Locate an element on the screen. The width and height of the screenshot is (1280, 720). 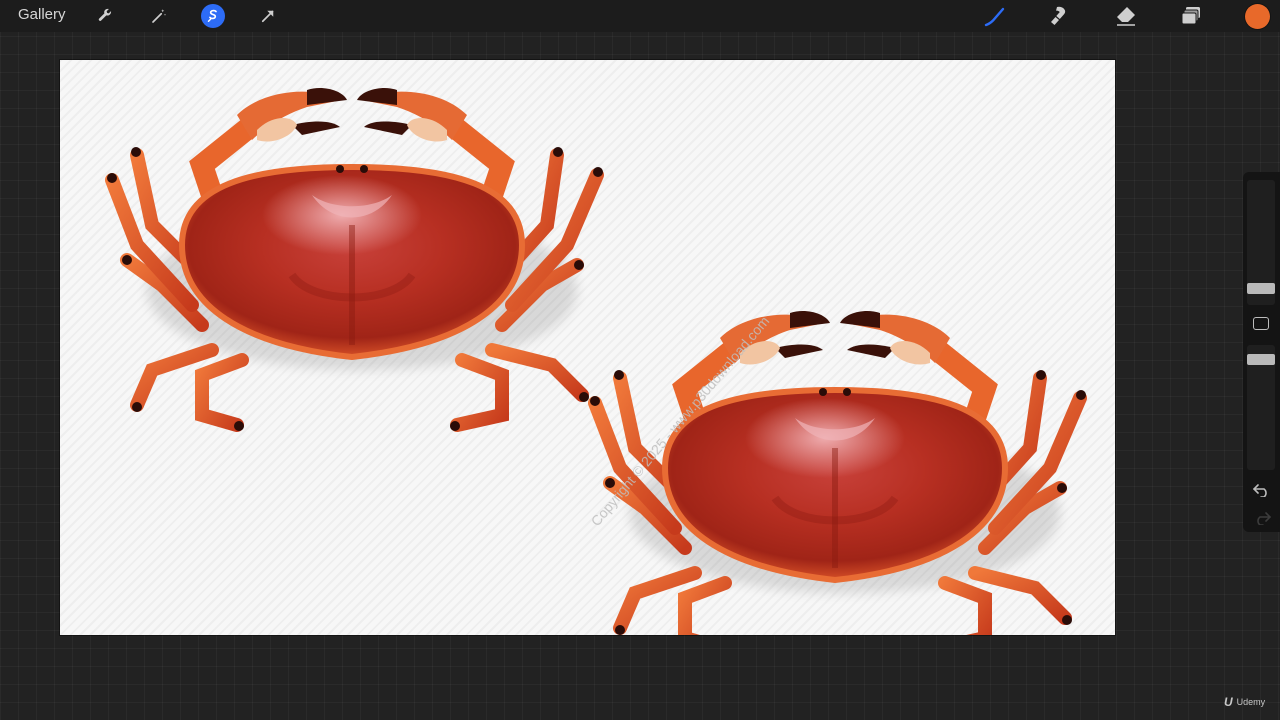
selection-icon is located at coordinates (213, 16).